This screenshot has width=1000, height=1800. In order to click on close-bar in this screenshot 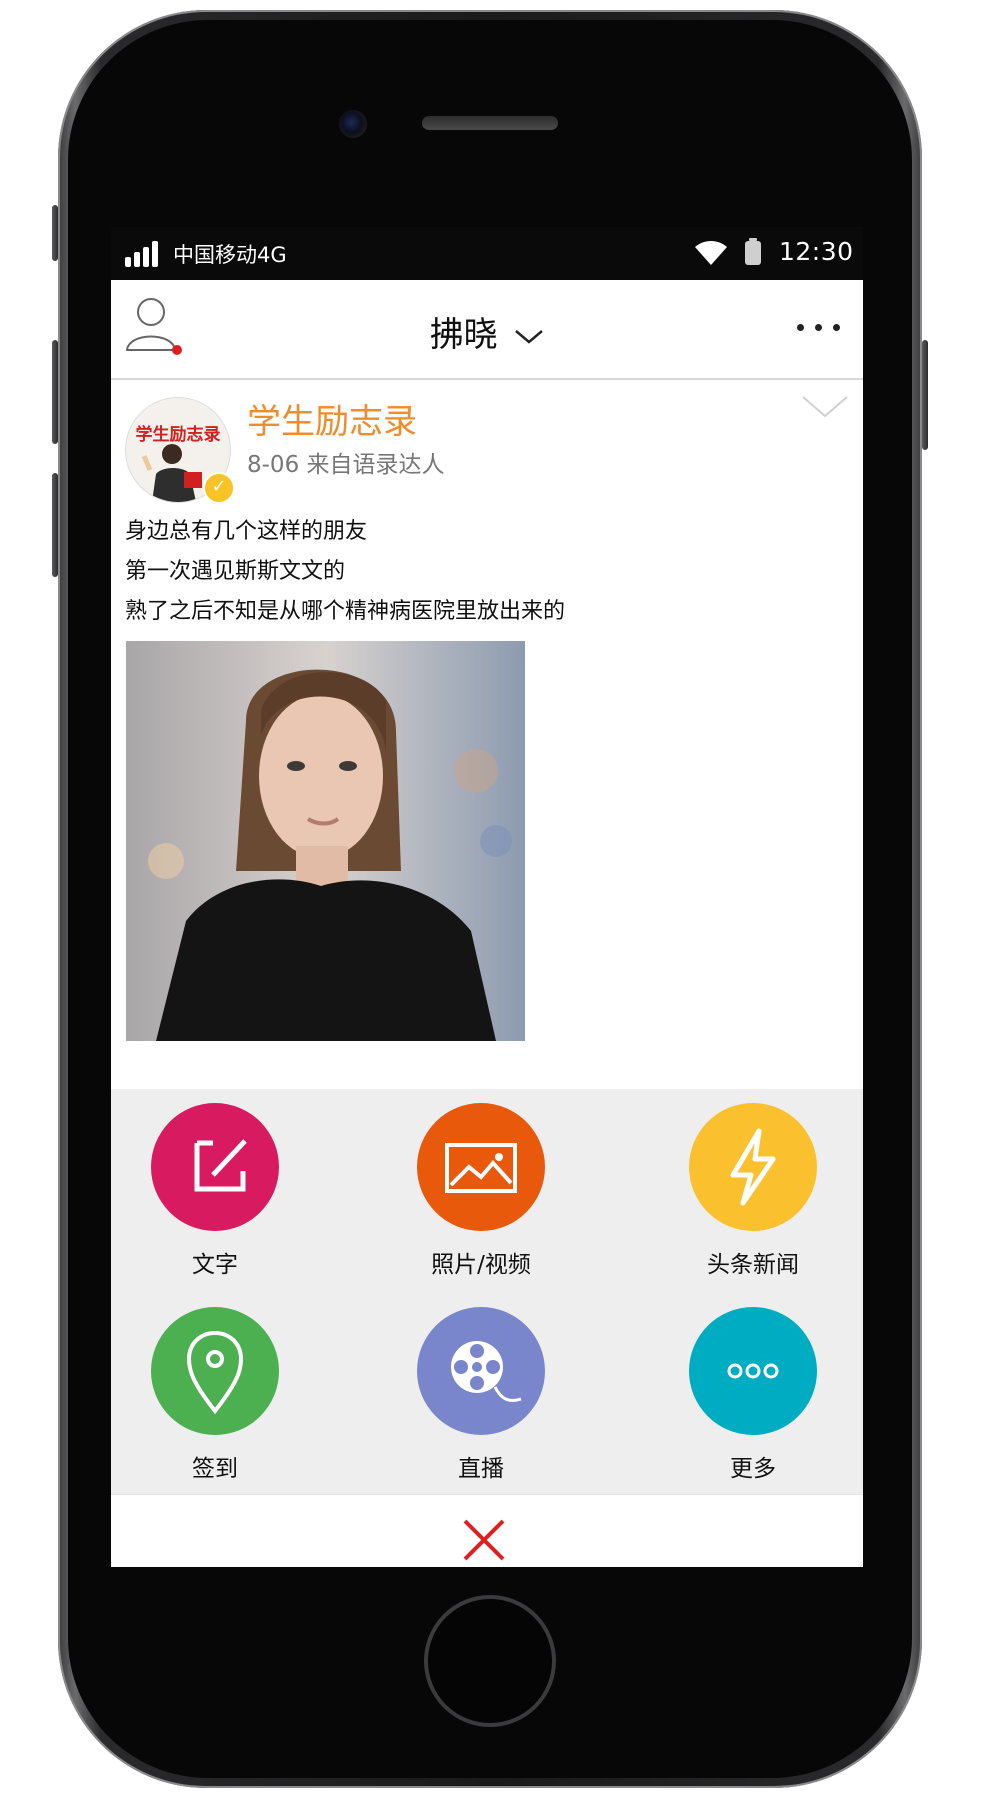, I will do `click(487, 1530)`.